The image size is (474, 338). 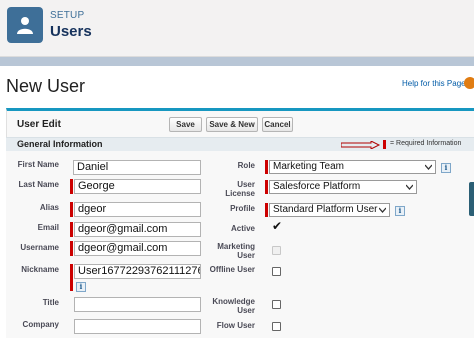 I want to click on offline-user-checkbox, so click(x=276, y=271).